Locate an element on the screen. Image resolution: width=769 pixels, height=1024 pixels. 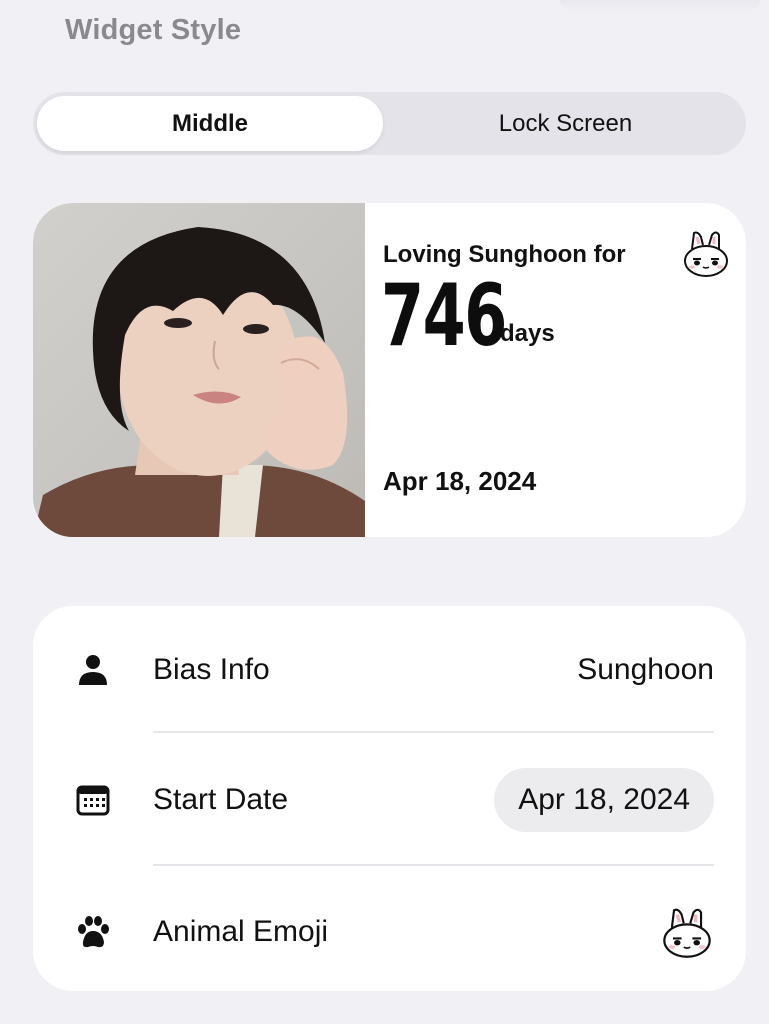
animal-emoji-row: Animal Emoji is located at coordinates (389, 932).